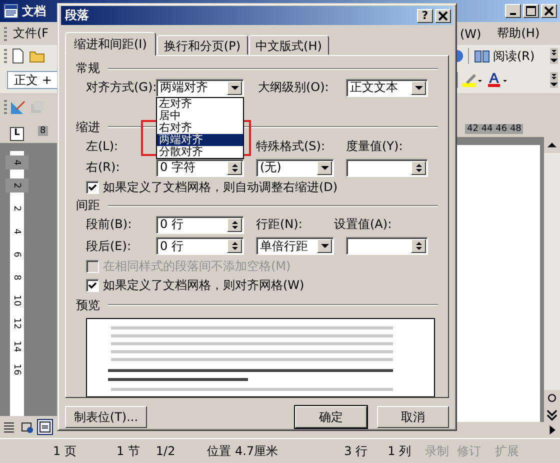 The image size is (560, 463). I want to click on status-item: 1 节, so click(128, 451).